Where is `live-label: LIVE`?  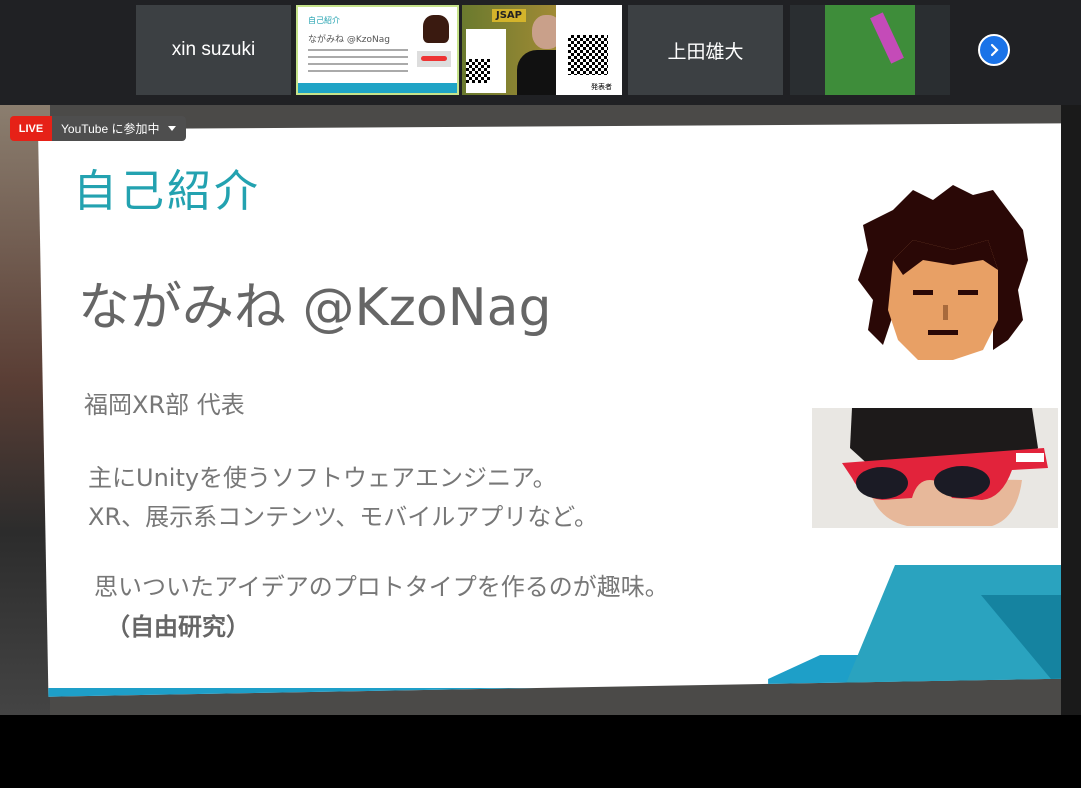
live-label: LIVE is located at coordinates (31, 128).